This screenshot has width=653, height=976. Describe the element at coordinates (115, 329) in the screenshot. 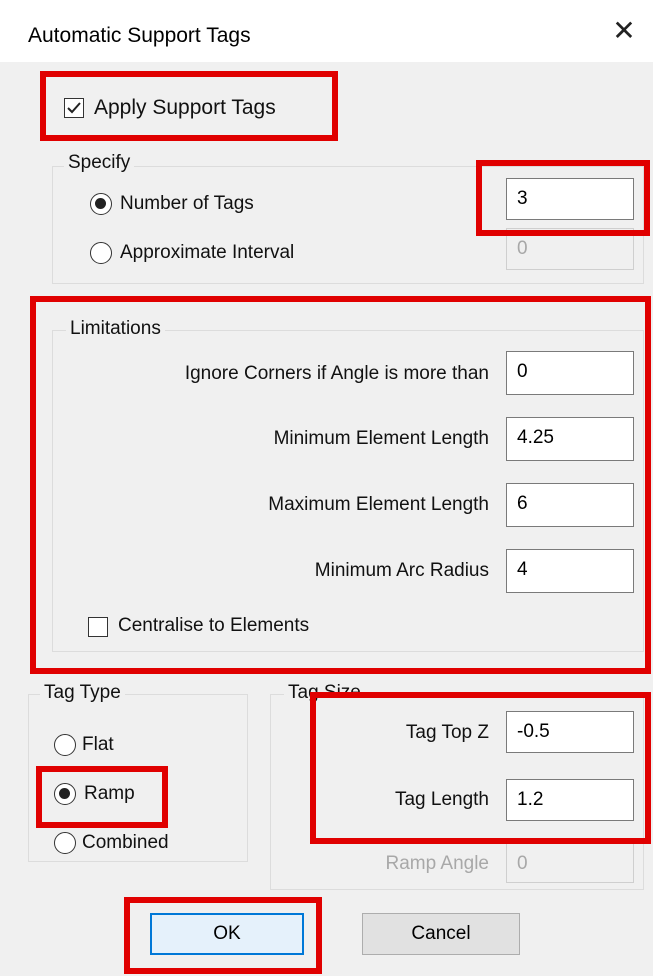

I see `limitations-group-label: Limitations` at that location.